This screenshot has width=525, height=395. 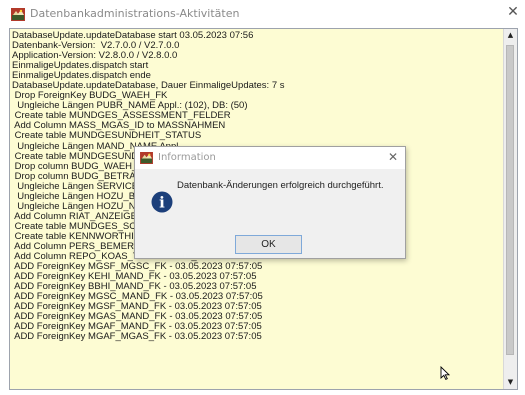 I want to click on log-line: Datenbank-Version: V2.7.0.0 / V2.7.0.0, so click(x=96, y=46).